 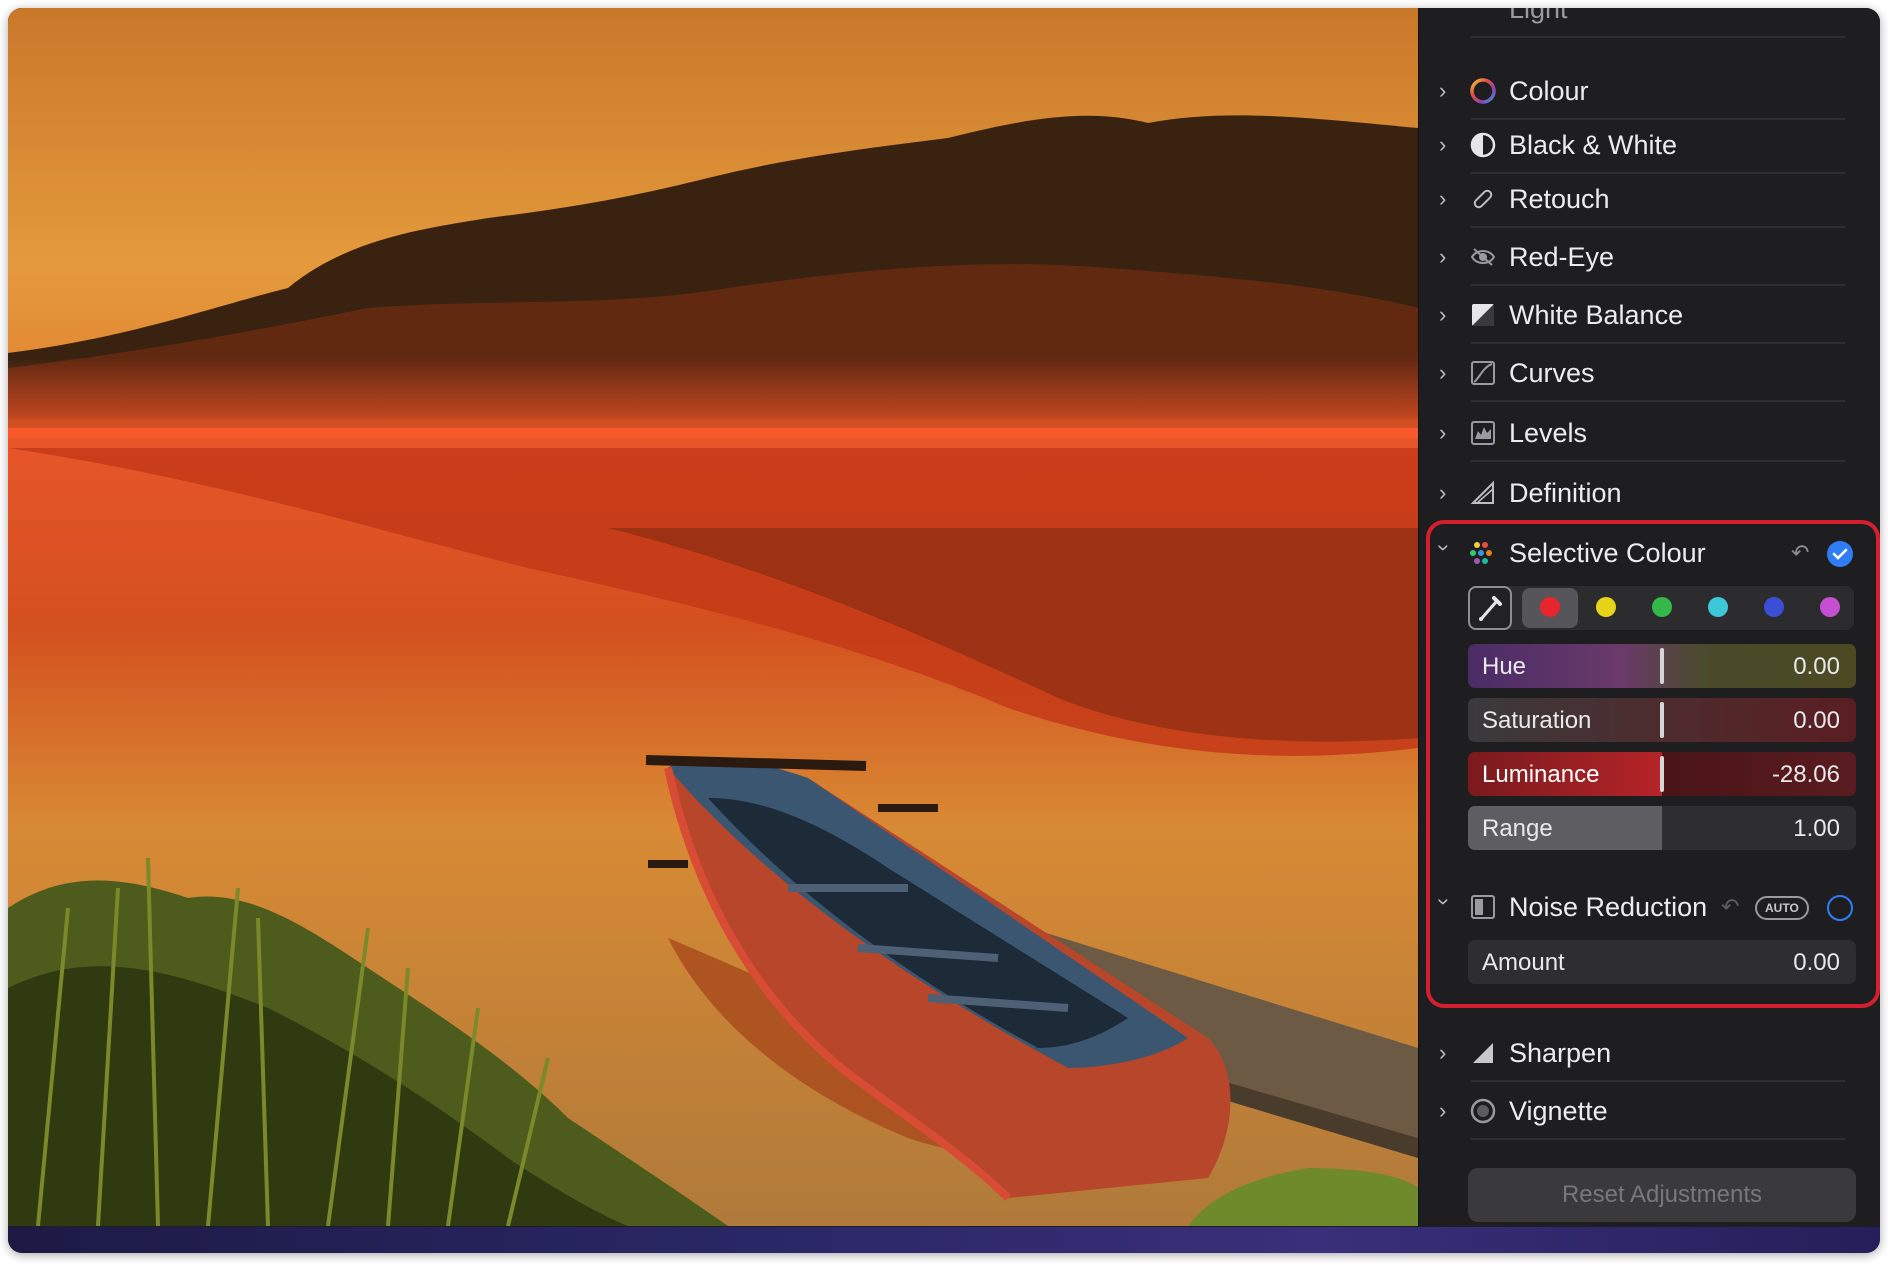 What do you see at coordinates (1649, 1111) in the screenshot?
I see `sidebar-item-vignette: › Vignette` at bounding box center [1649, 1111].